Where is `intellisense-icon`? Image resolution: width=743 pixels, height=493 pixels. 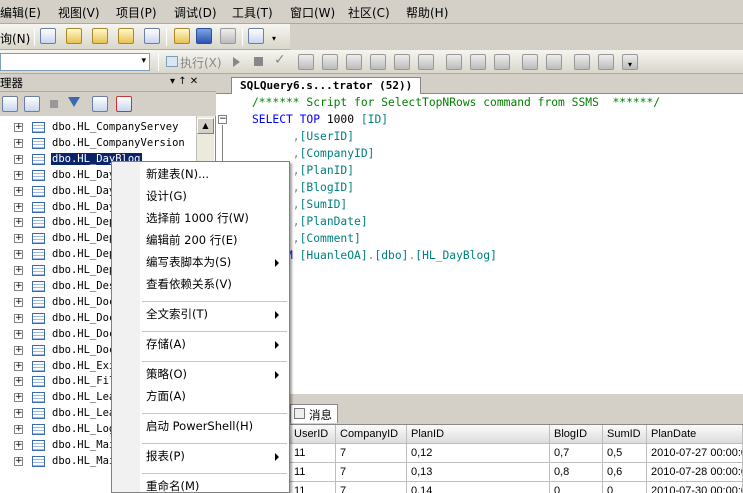
intellisense-icon is located at coordinates (378, 62).